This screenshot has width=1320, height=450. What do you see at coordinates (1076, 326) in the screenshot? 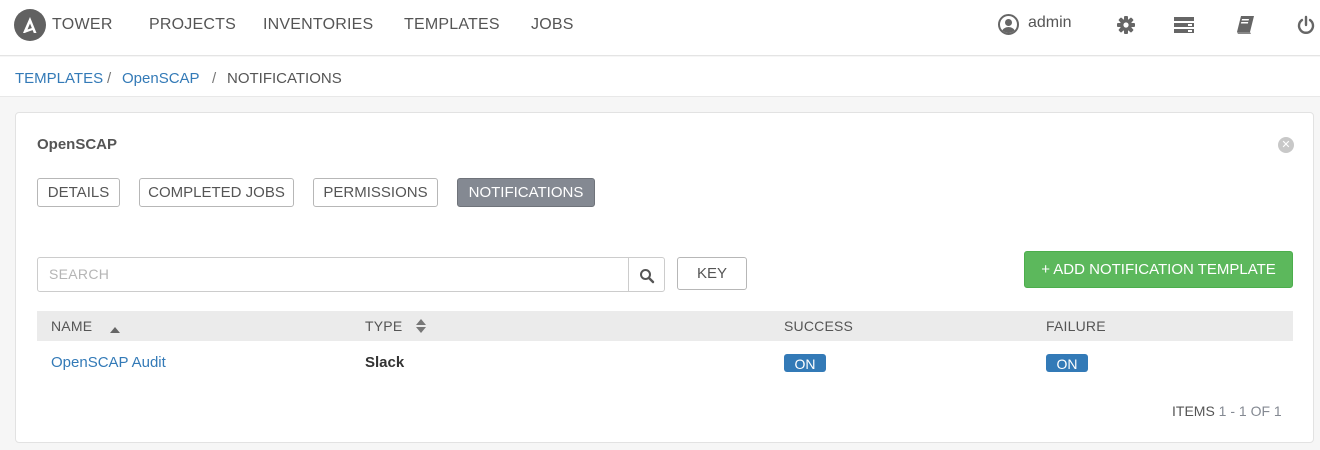
I see `column-failure-header: FAILURE` at bounding box center [1076, 326].